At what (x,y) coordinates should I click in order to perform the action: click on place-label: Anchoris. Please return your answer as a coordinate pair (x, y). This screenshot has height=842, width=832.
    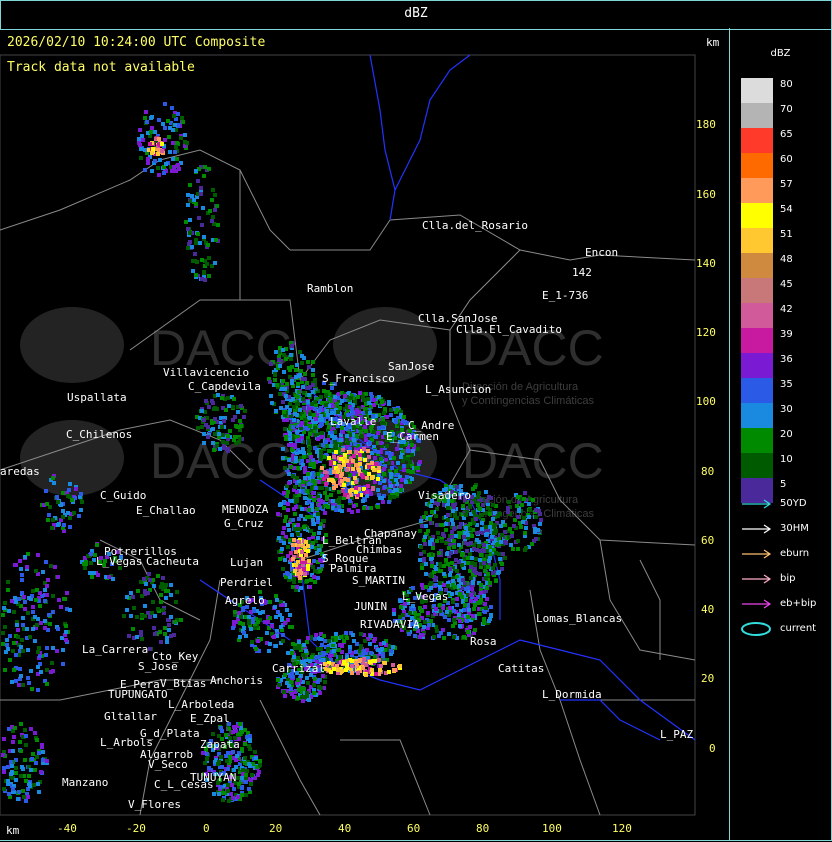
    Looking at the image, I should click on (236, 680).